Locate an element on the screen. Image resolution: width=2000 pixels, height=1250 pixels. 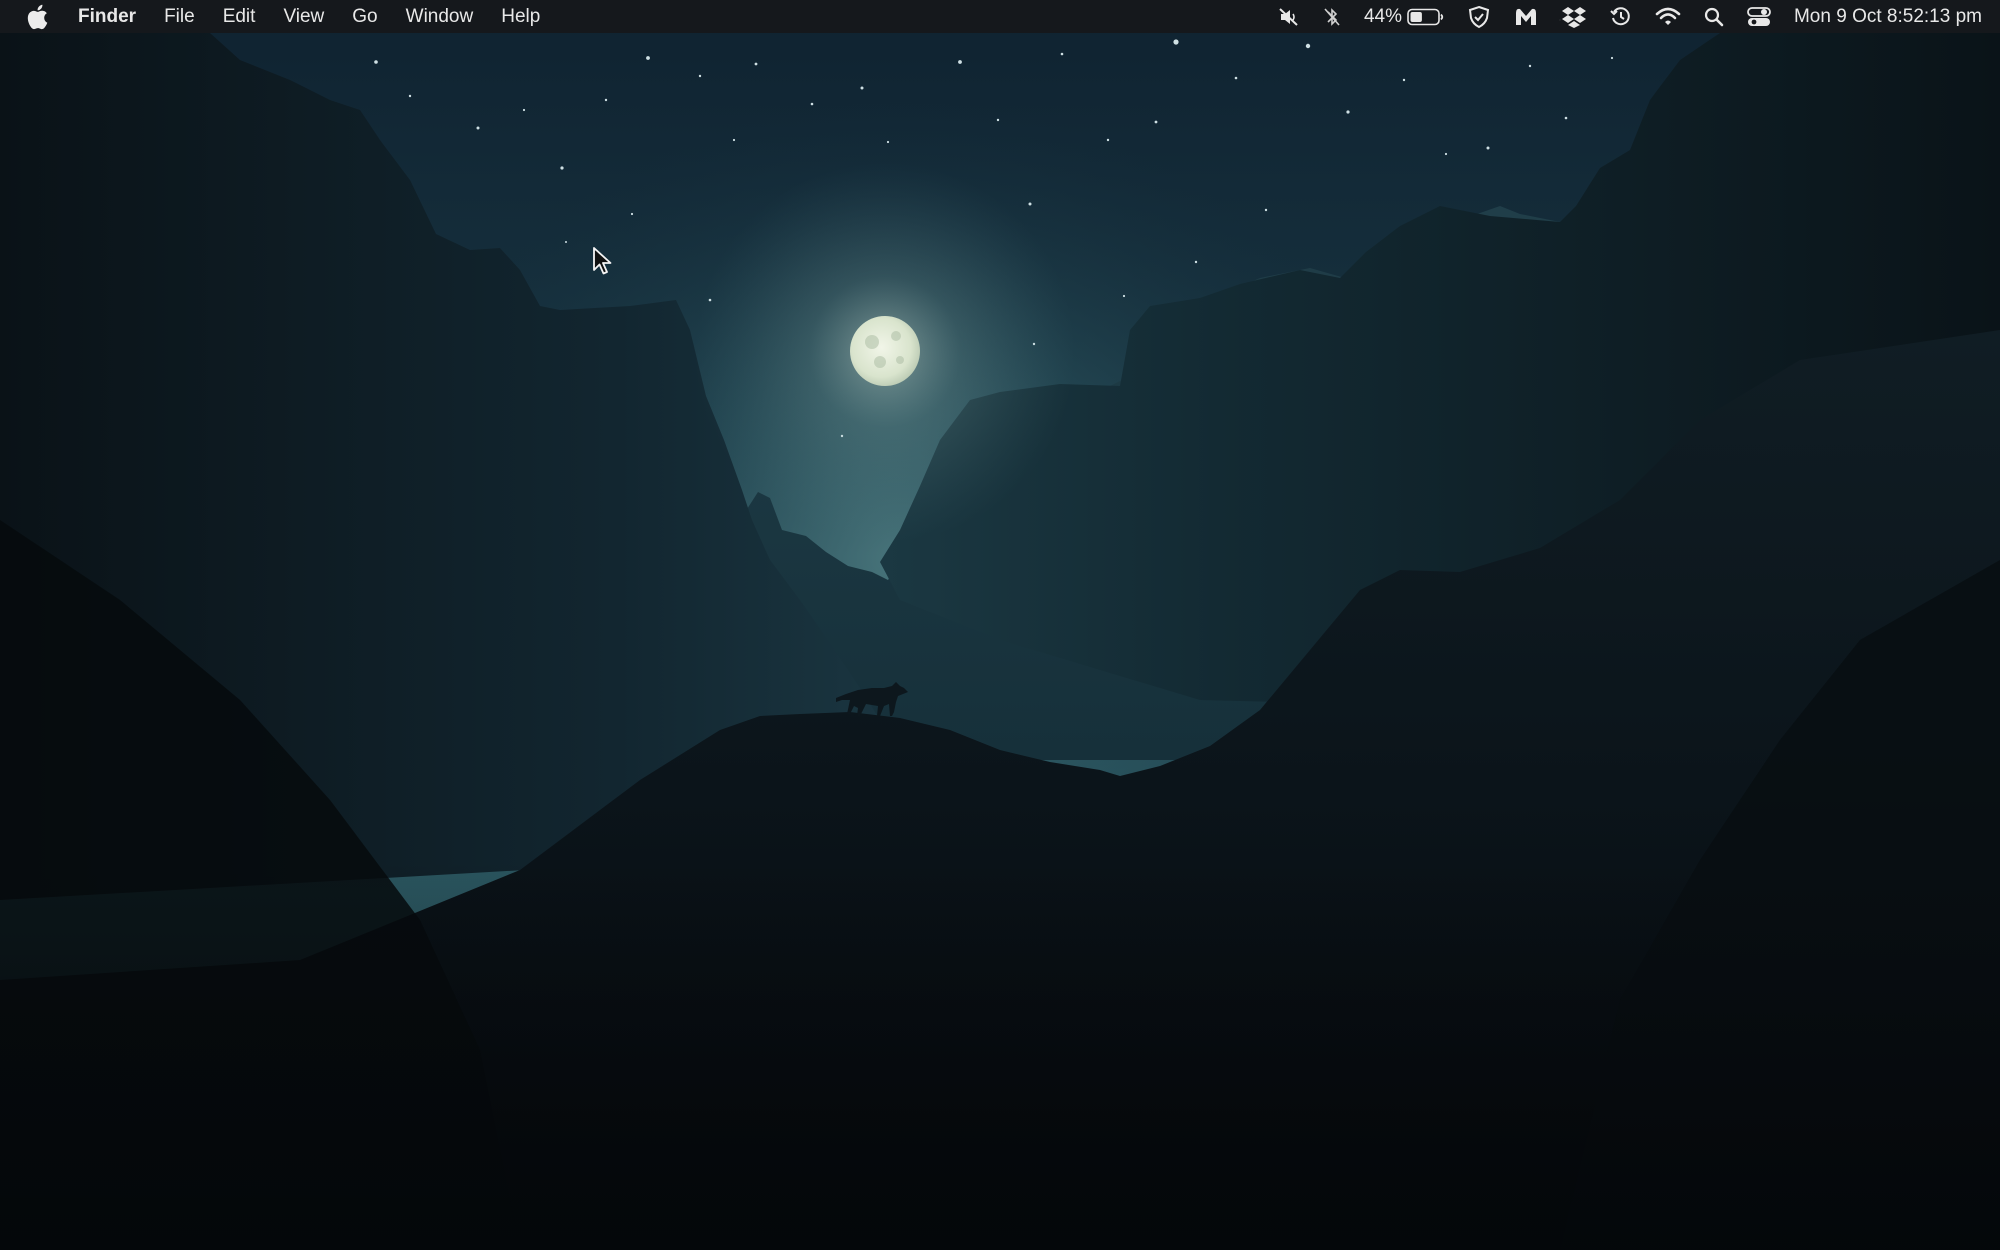
malwarebytes-icon is located at coordinates (1526, 16).